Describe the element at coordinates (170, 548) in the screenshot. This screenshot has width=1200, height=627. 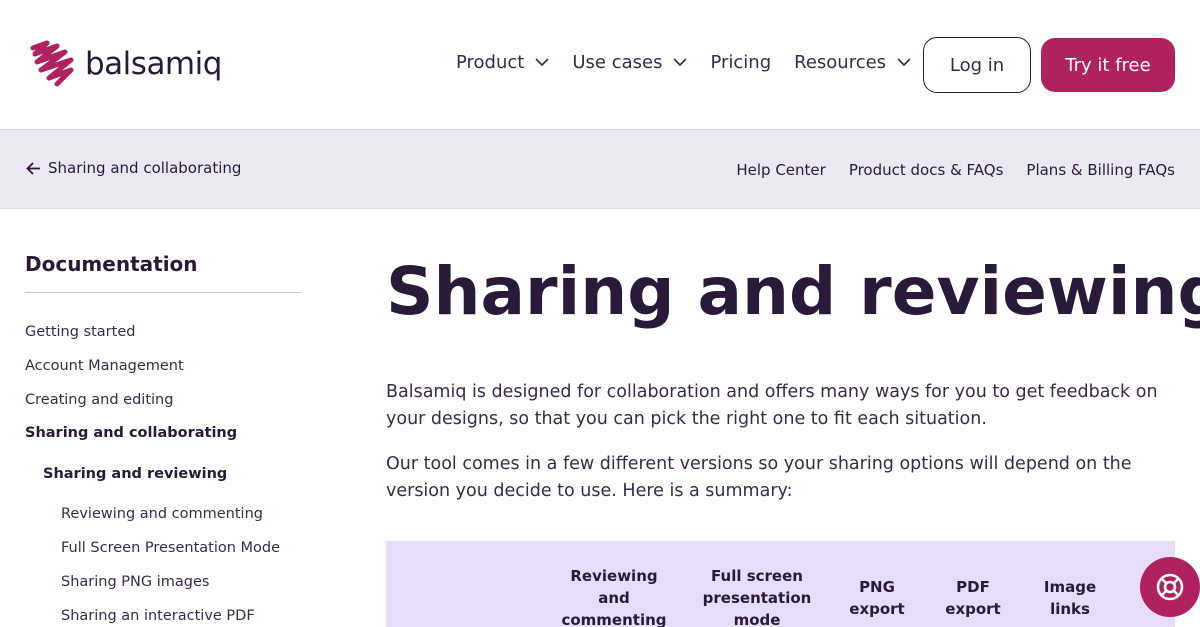
I see `sidebar-item-full-screen-mode: Full Screen Presentation Mode` at that location.